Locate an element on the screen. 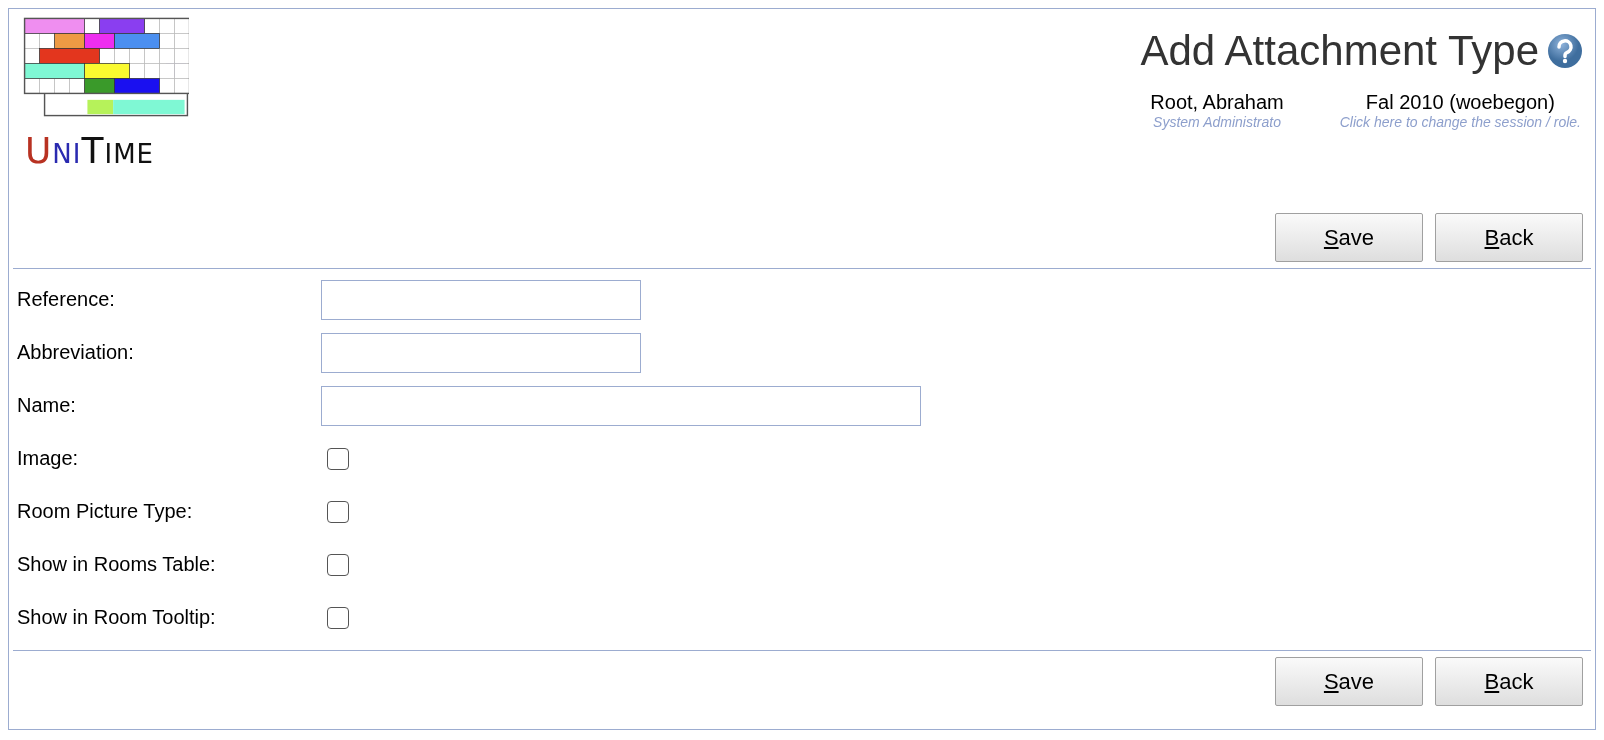  logo-text: UNITIME is located at coordinates (89, 151).